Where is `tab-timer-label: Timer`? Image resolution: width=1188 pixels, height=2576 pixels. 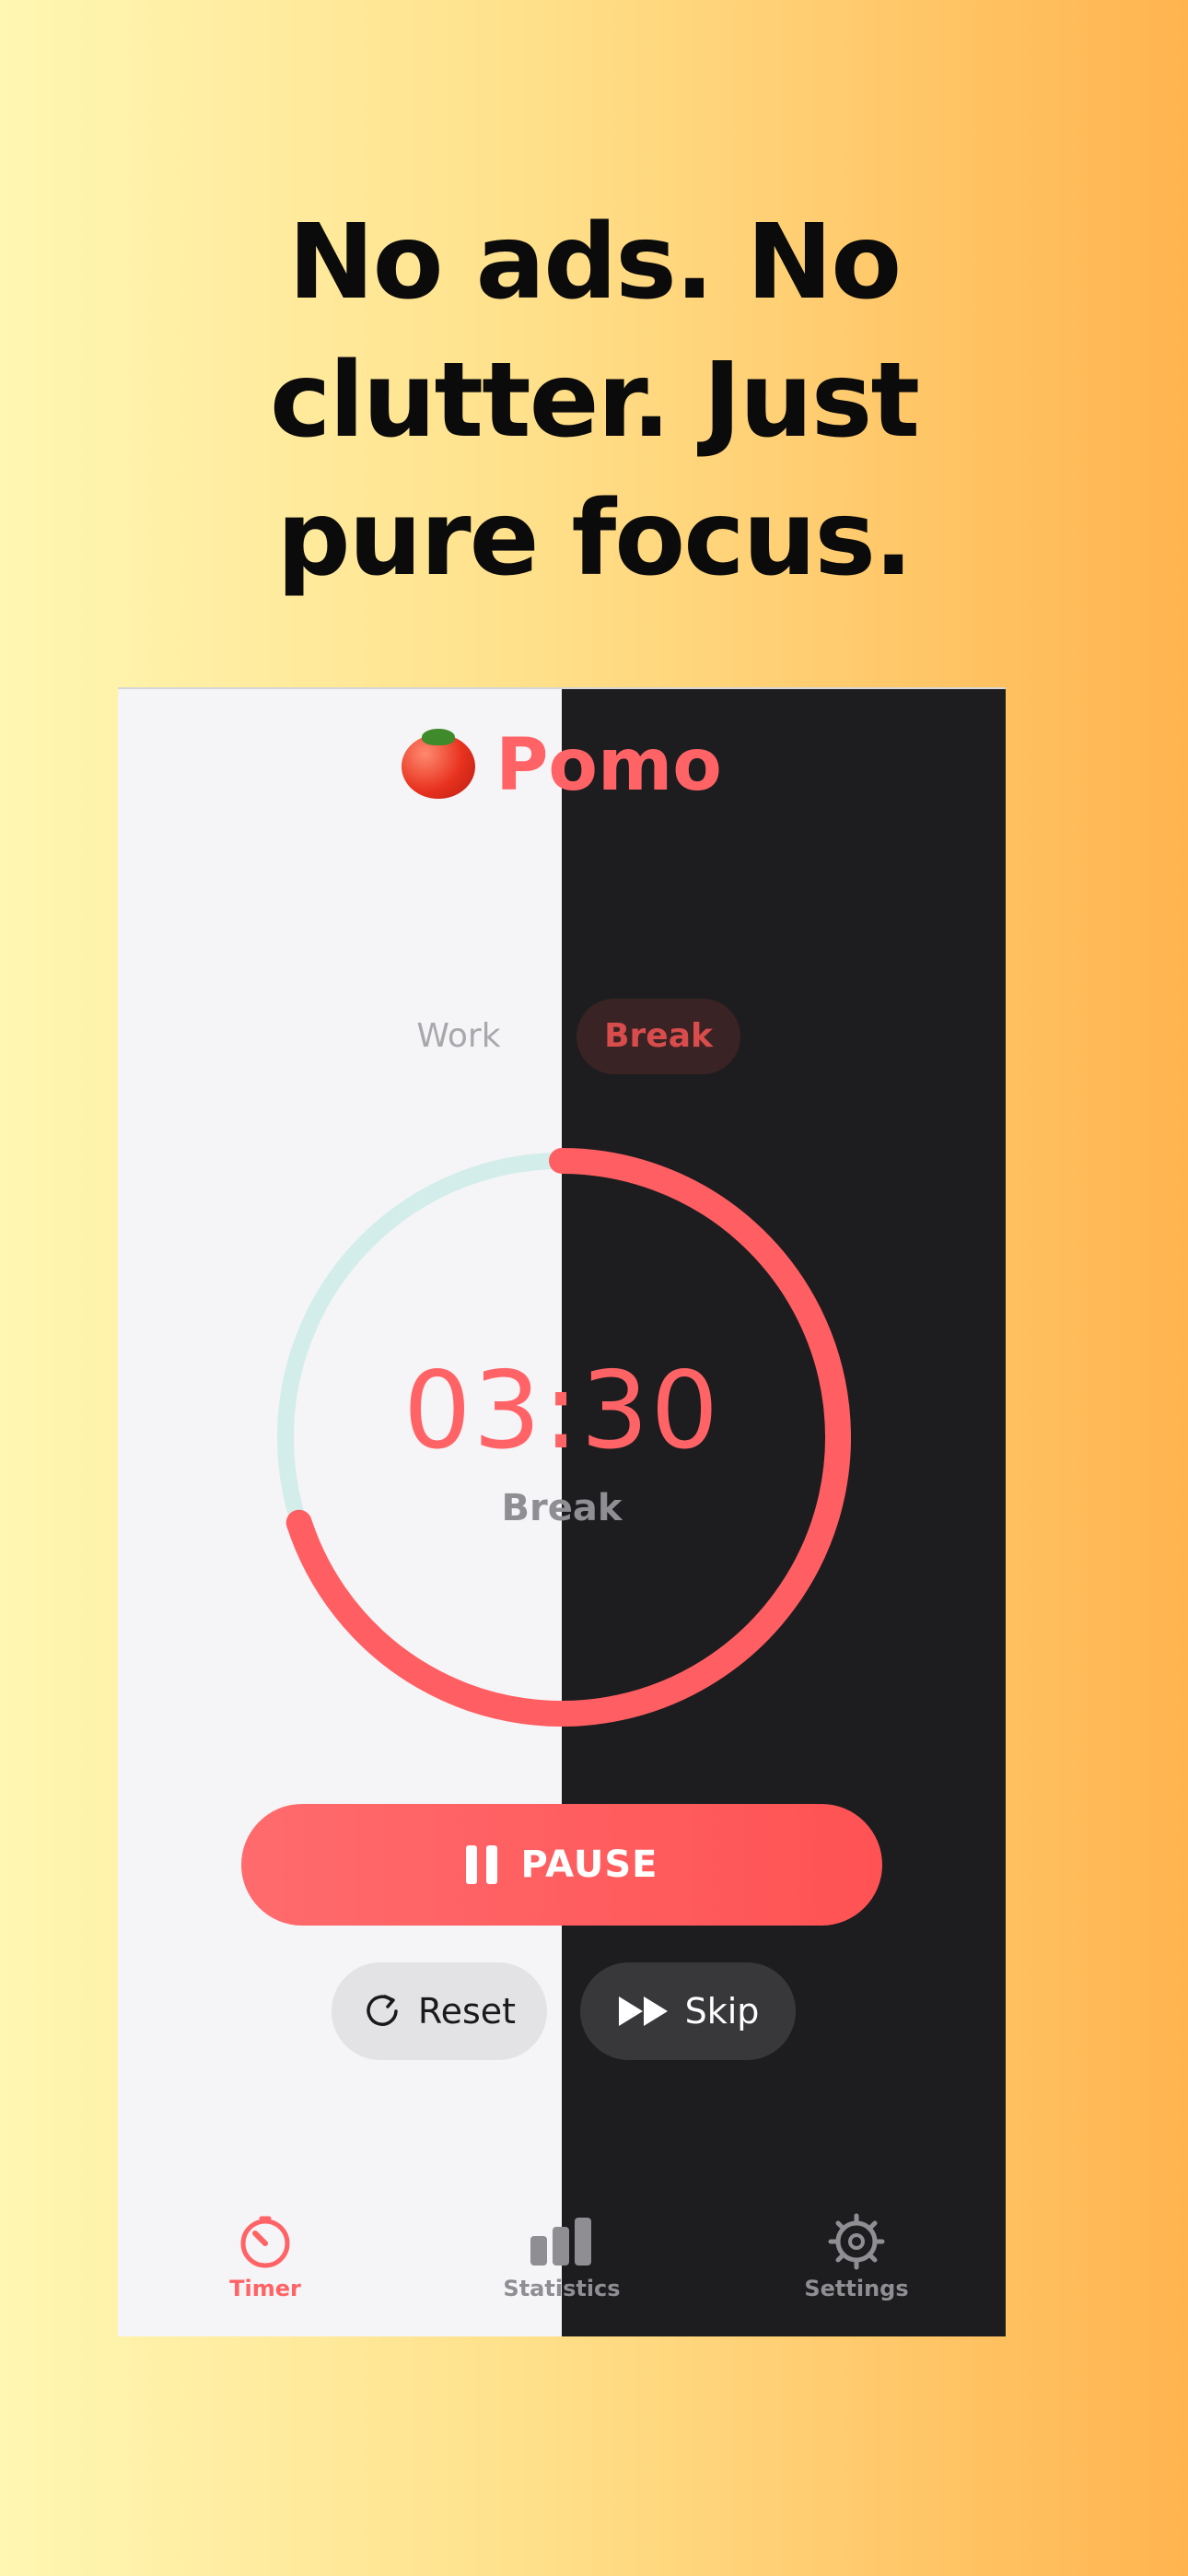
tab-timer-label: Timer is located at coordinates (265, 2288).